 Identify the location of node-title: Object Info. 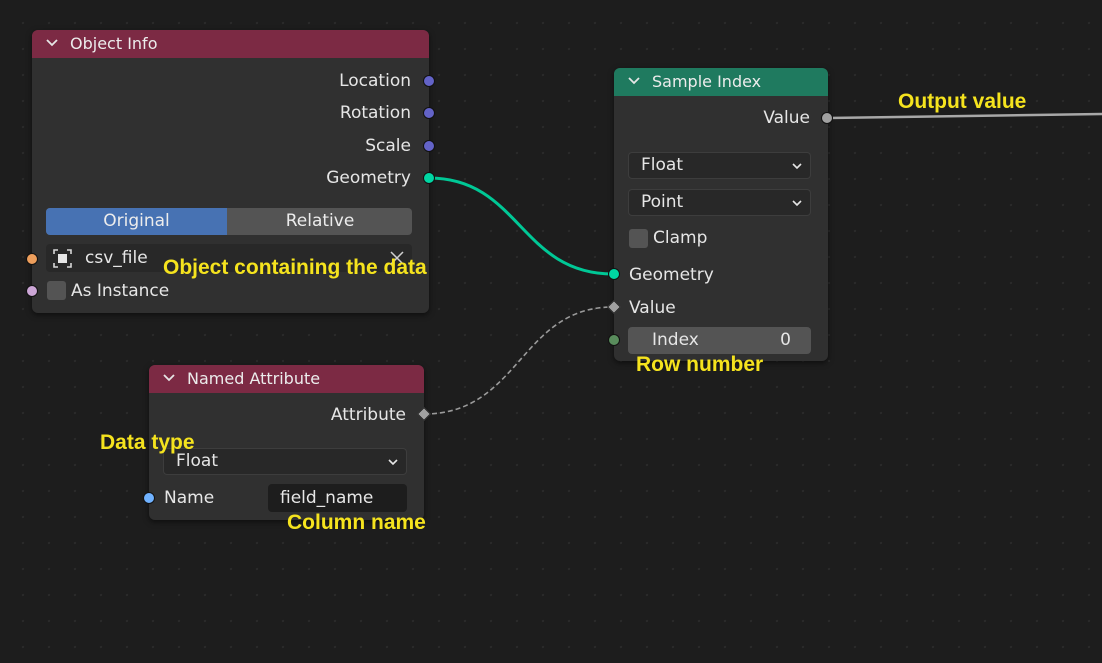
(114, 43).